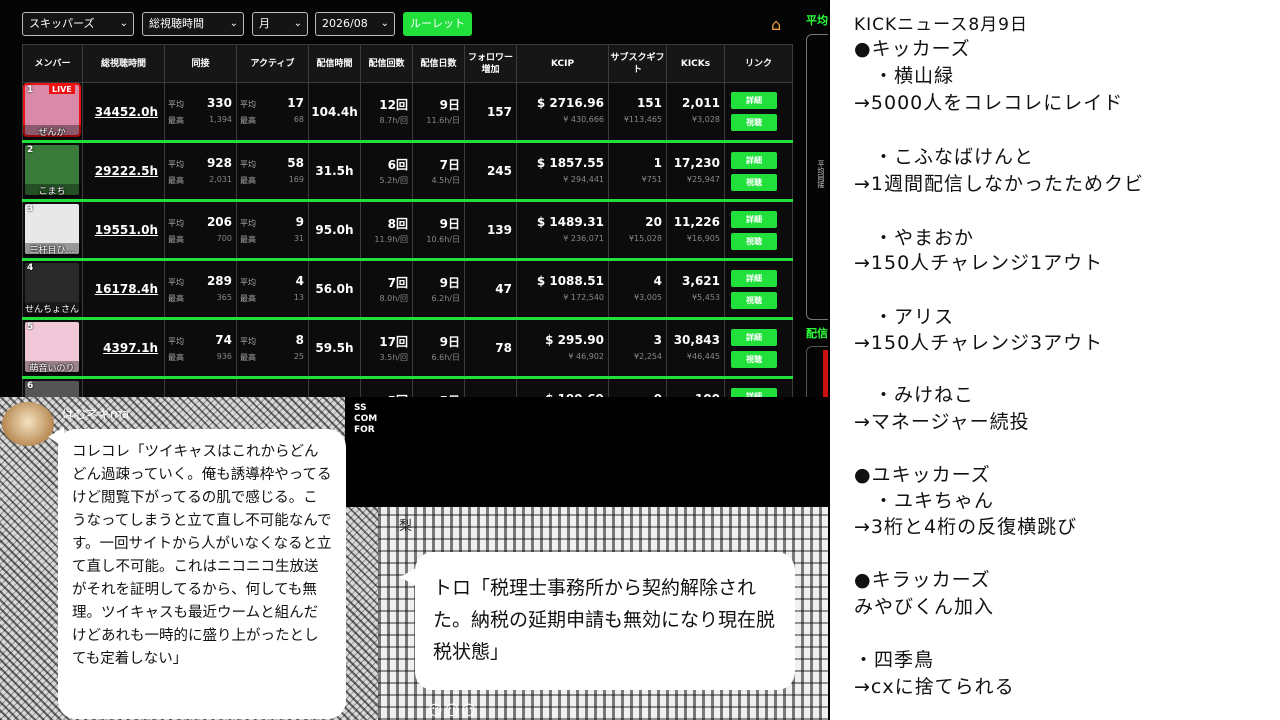 The image size is (1280, 720). Describe the element at coordinates (904, 317) in the screenshot. I see `news-line: ・アリス` at that location.